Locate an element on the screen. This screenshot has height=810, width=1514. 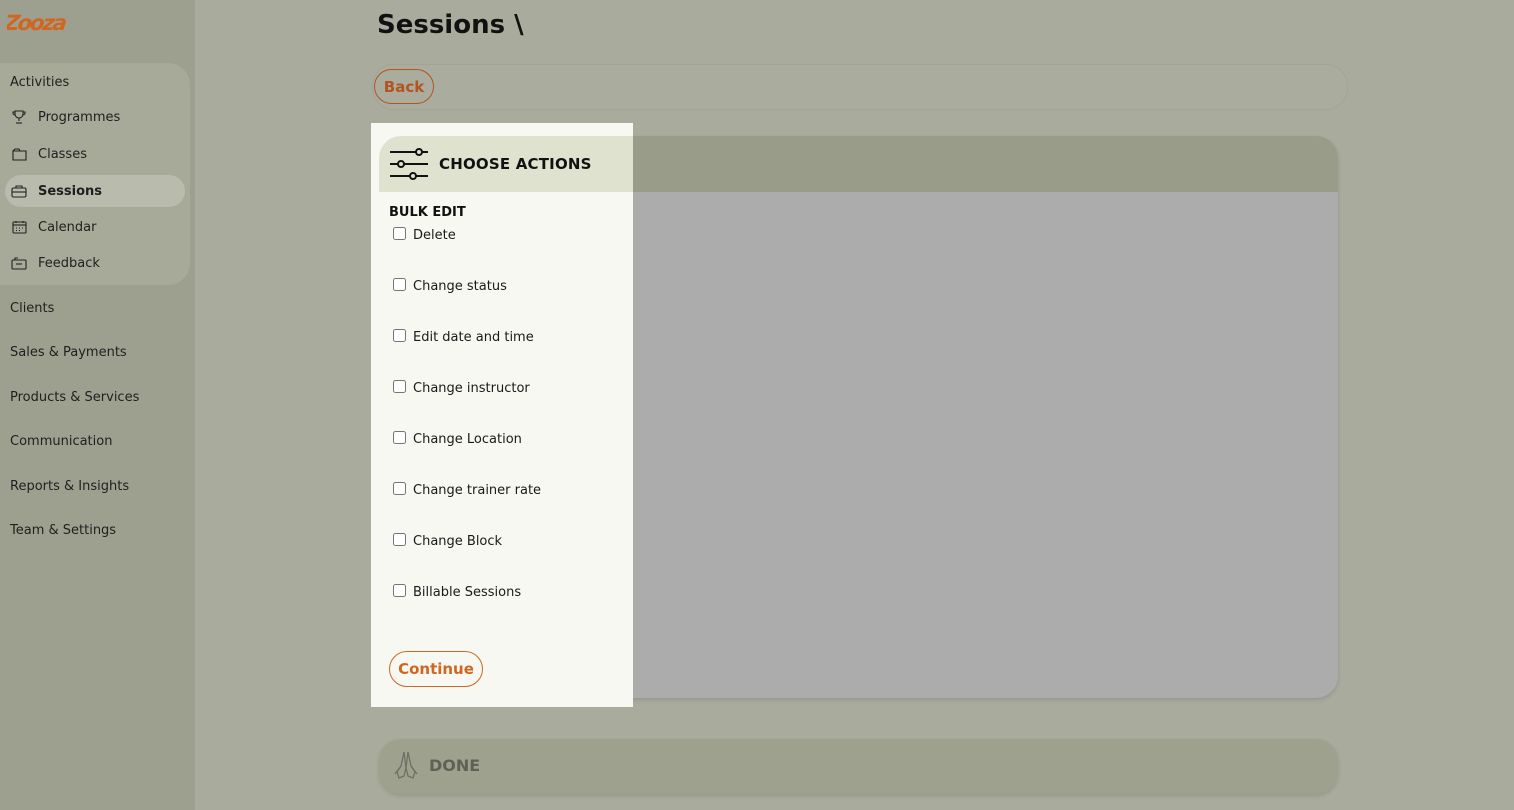
svg-text: Zooza is located at coordinates (37, 22).